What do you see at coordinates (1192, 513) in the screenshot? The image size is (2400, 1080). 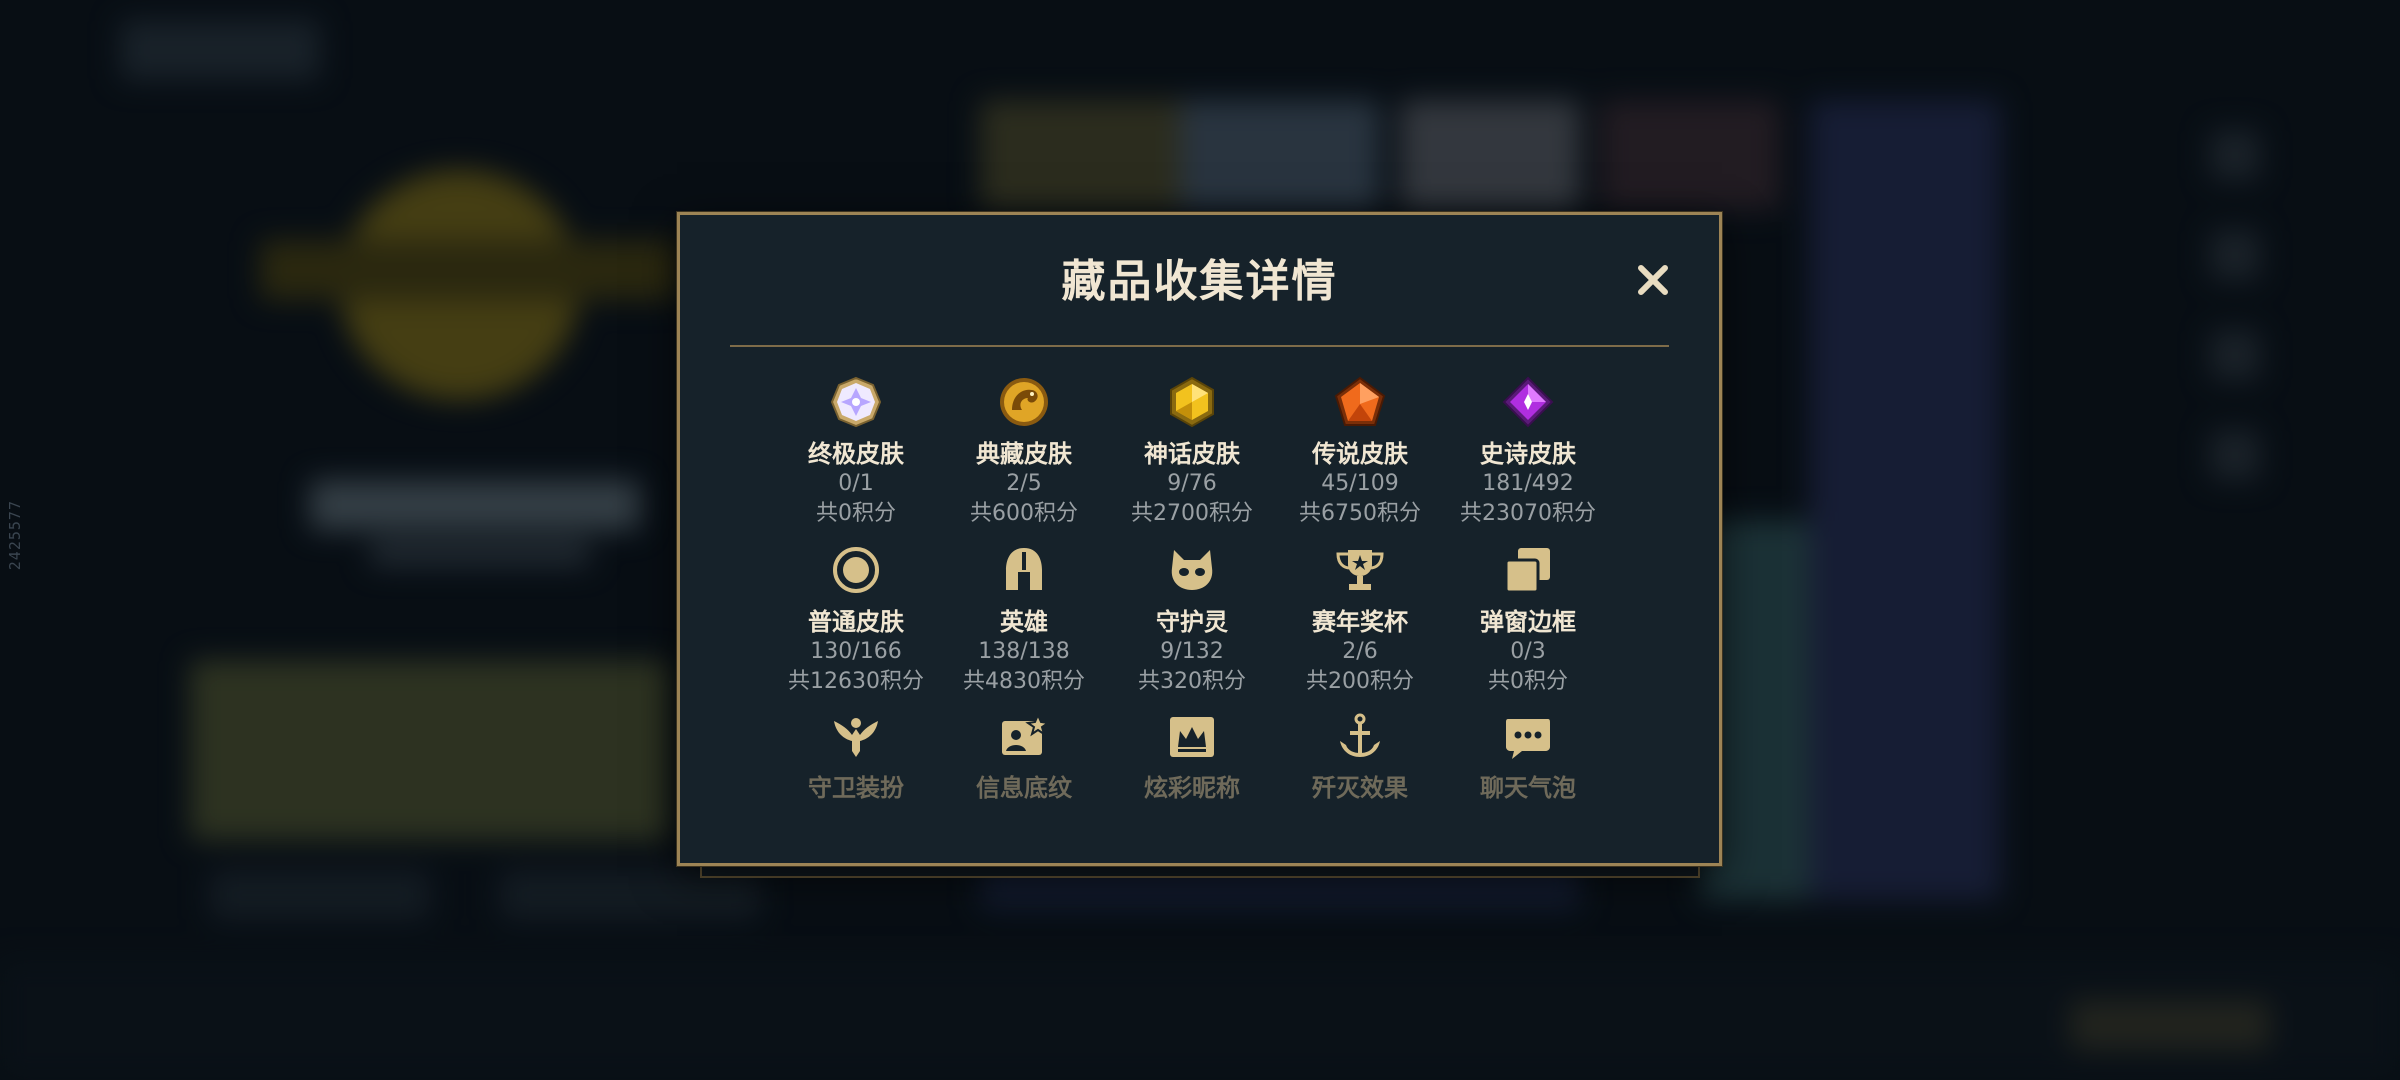 I see `item-points: 共2700积分` at bounding box center [1192, 513].